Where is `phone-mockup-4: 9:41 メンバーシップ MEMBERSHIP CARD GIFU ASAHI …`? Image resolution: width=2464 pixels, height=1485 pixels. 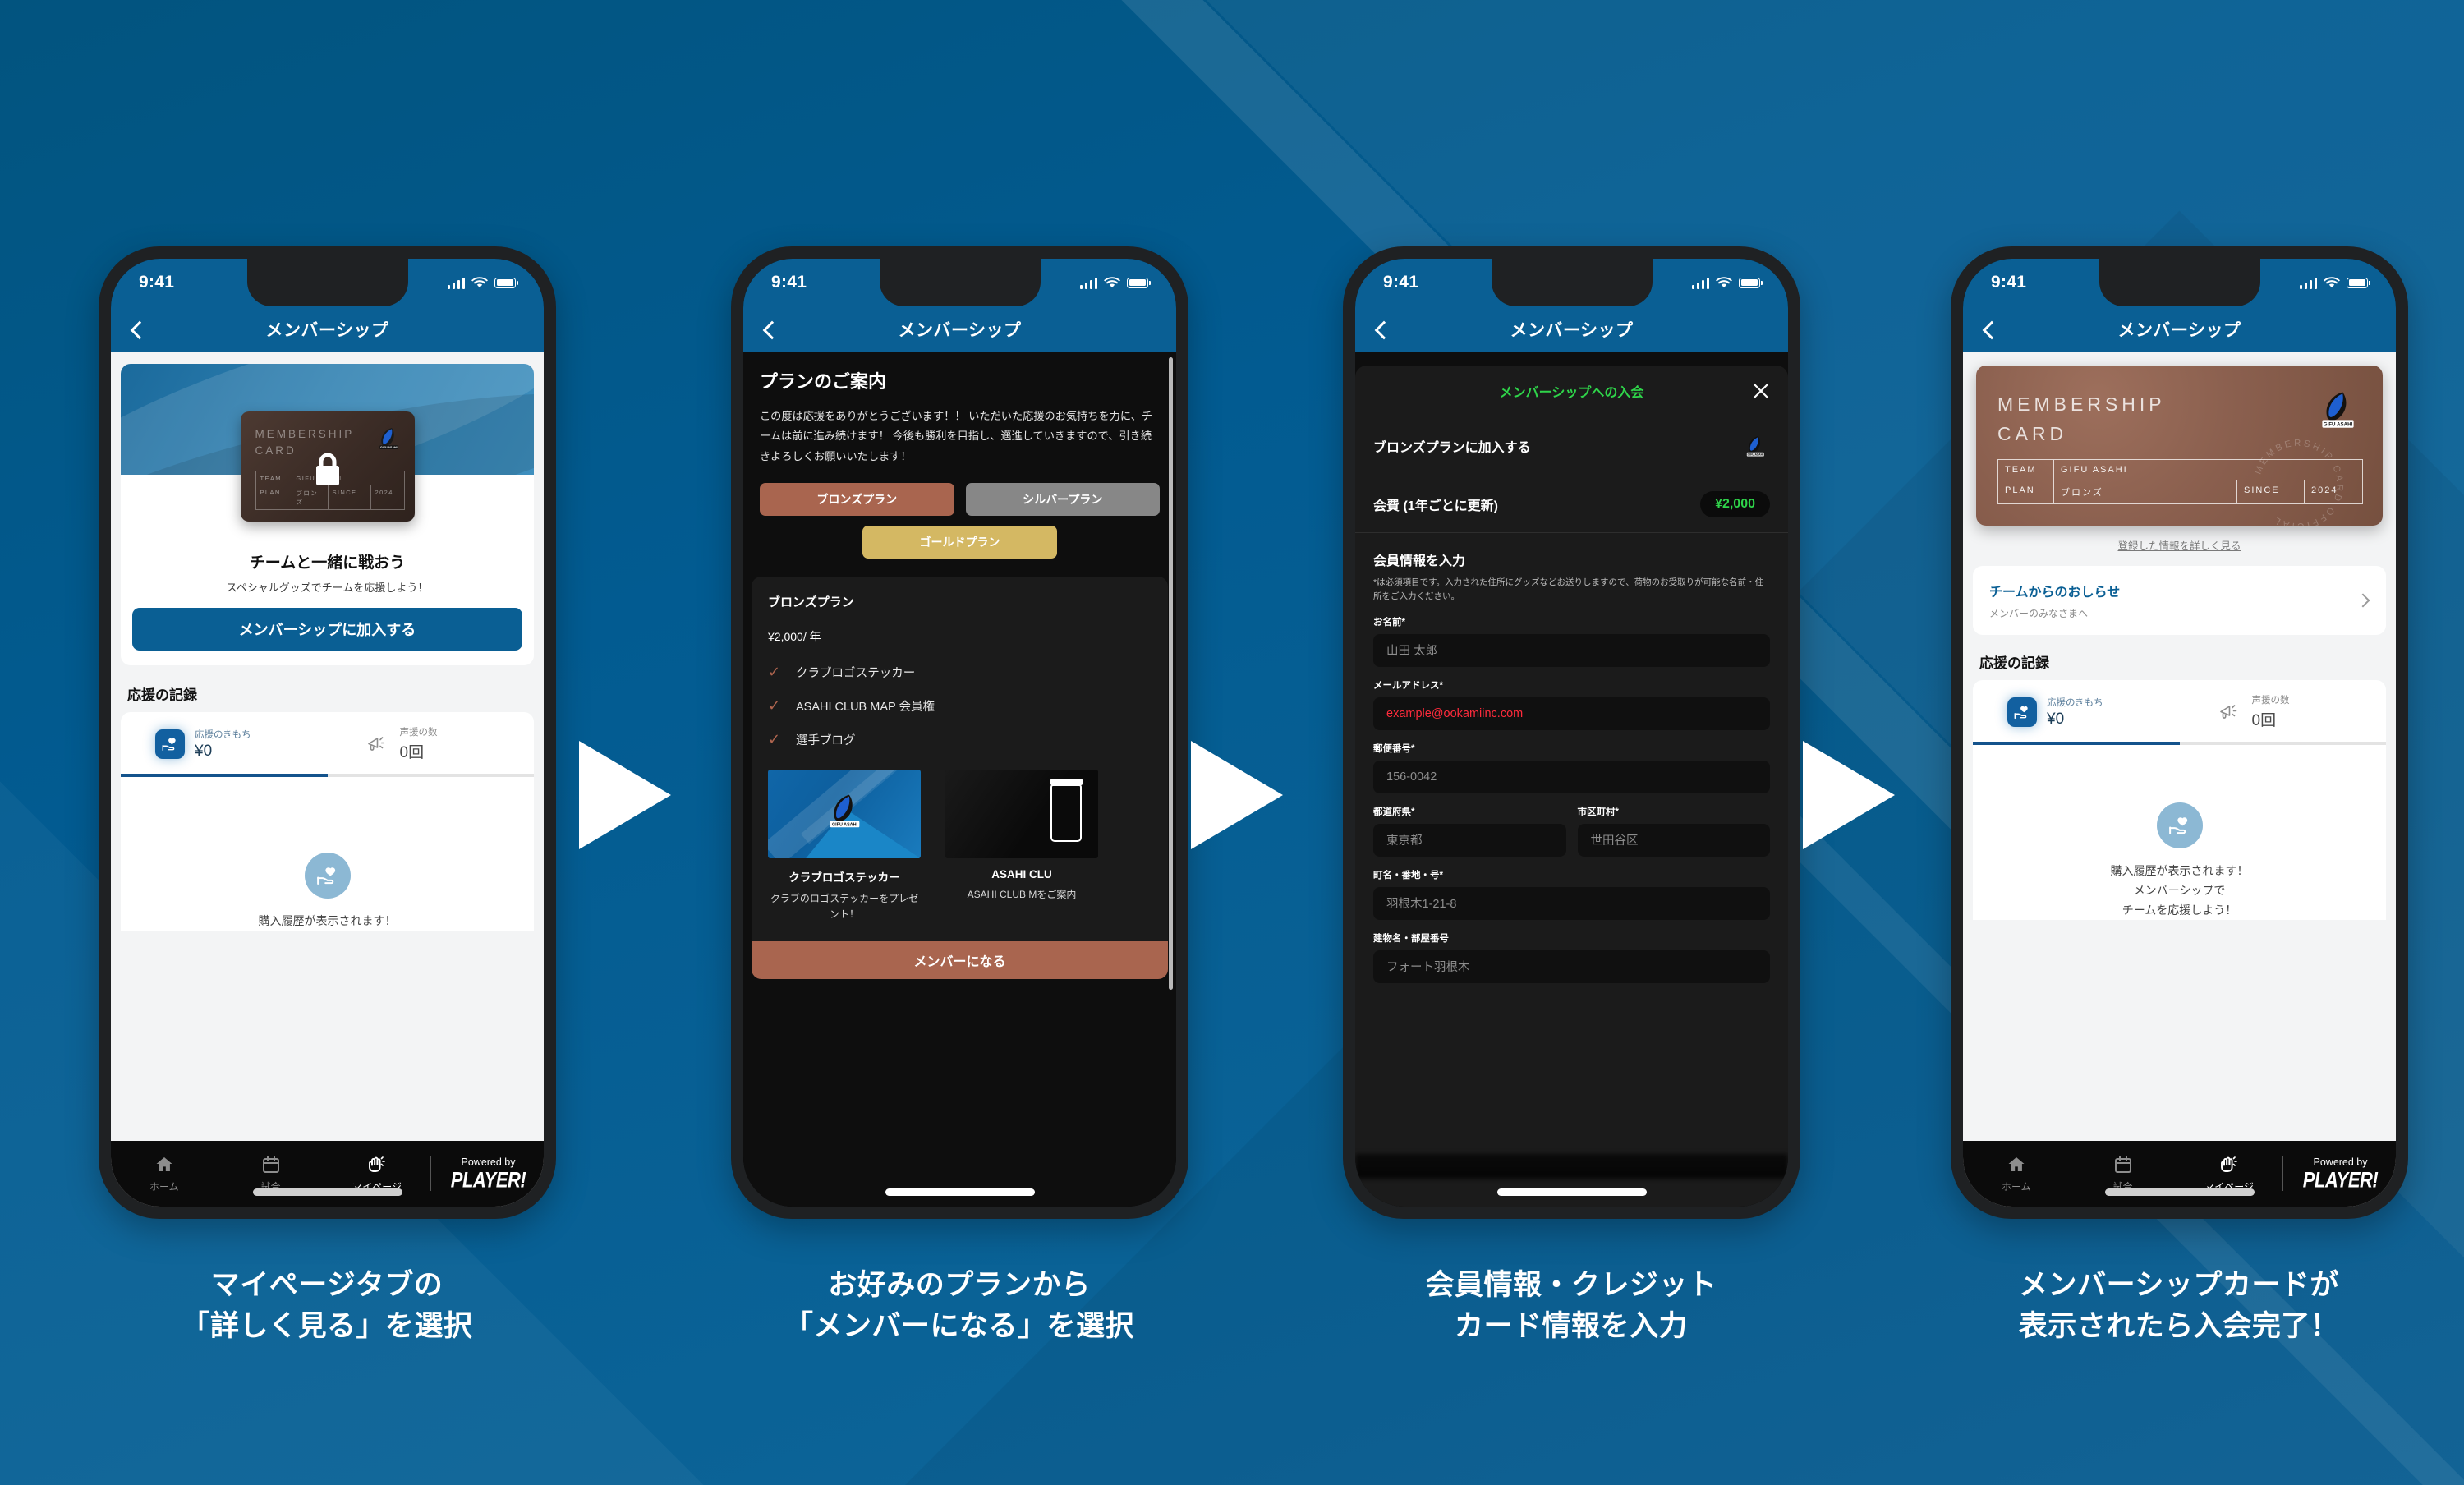 phone-mockup-4: 9:41 メンバーシップ MEMBERSHIP CARD GIFU ASAHI … is located at coordinates (2179, 732).